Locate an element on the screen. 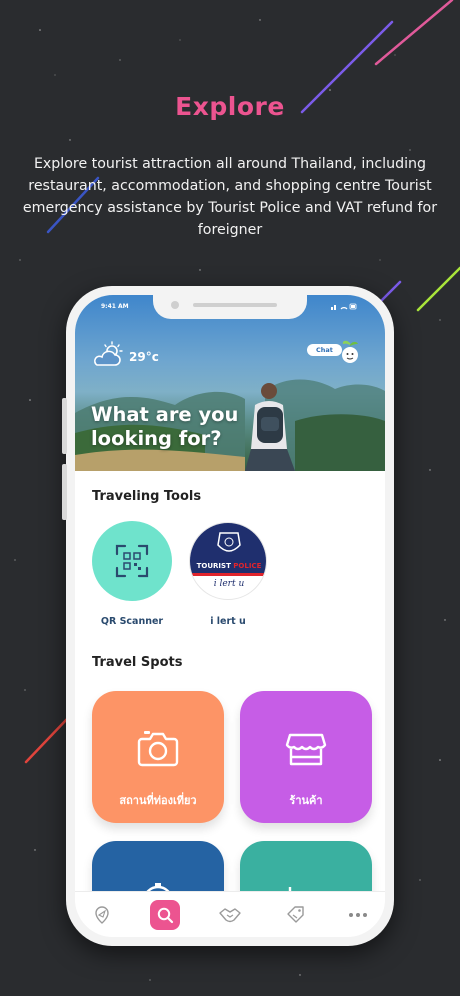 The height and width of the screenshot is (996, 460). tab-deals is located at coordinates (296, 915).